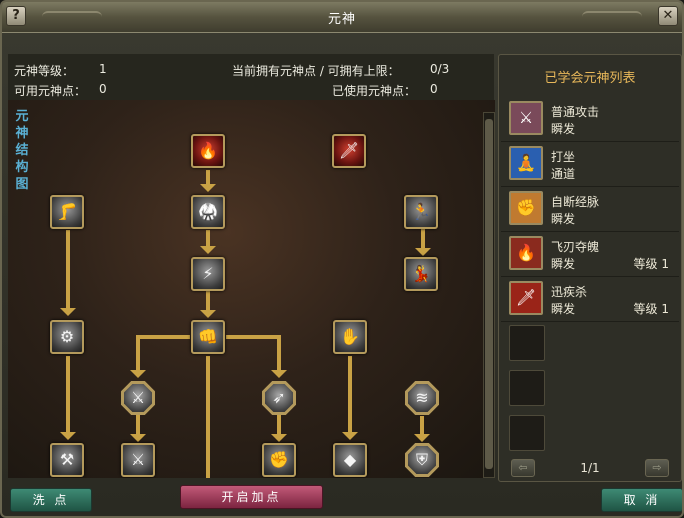 The width and height of the screenshot is (684, 518). What do you see at coordinates (51, 500) in the screenshot?
I see `wash-points-button: 洗 点` at bounding box center [51, 500].